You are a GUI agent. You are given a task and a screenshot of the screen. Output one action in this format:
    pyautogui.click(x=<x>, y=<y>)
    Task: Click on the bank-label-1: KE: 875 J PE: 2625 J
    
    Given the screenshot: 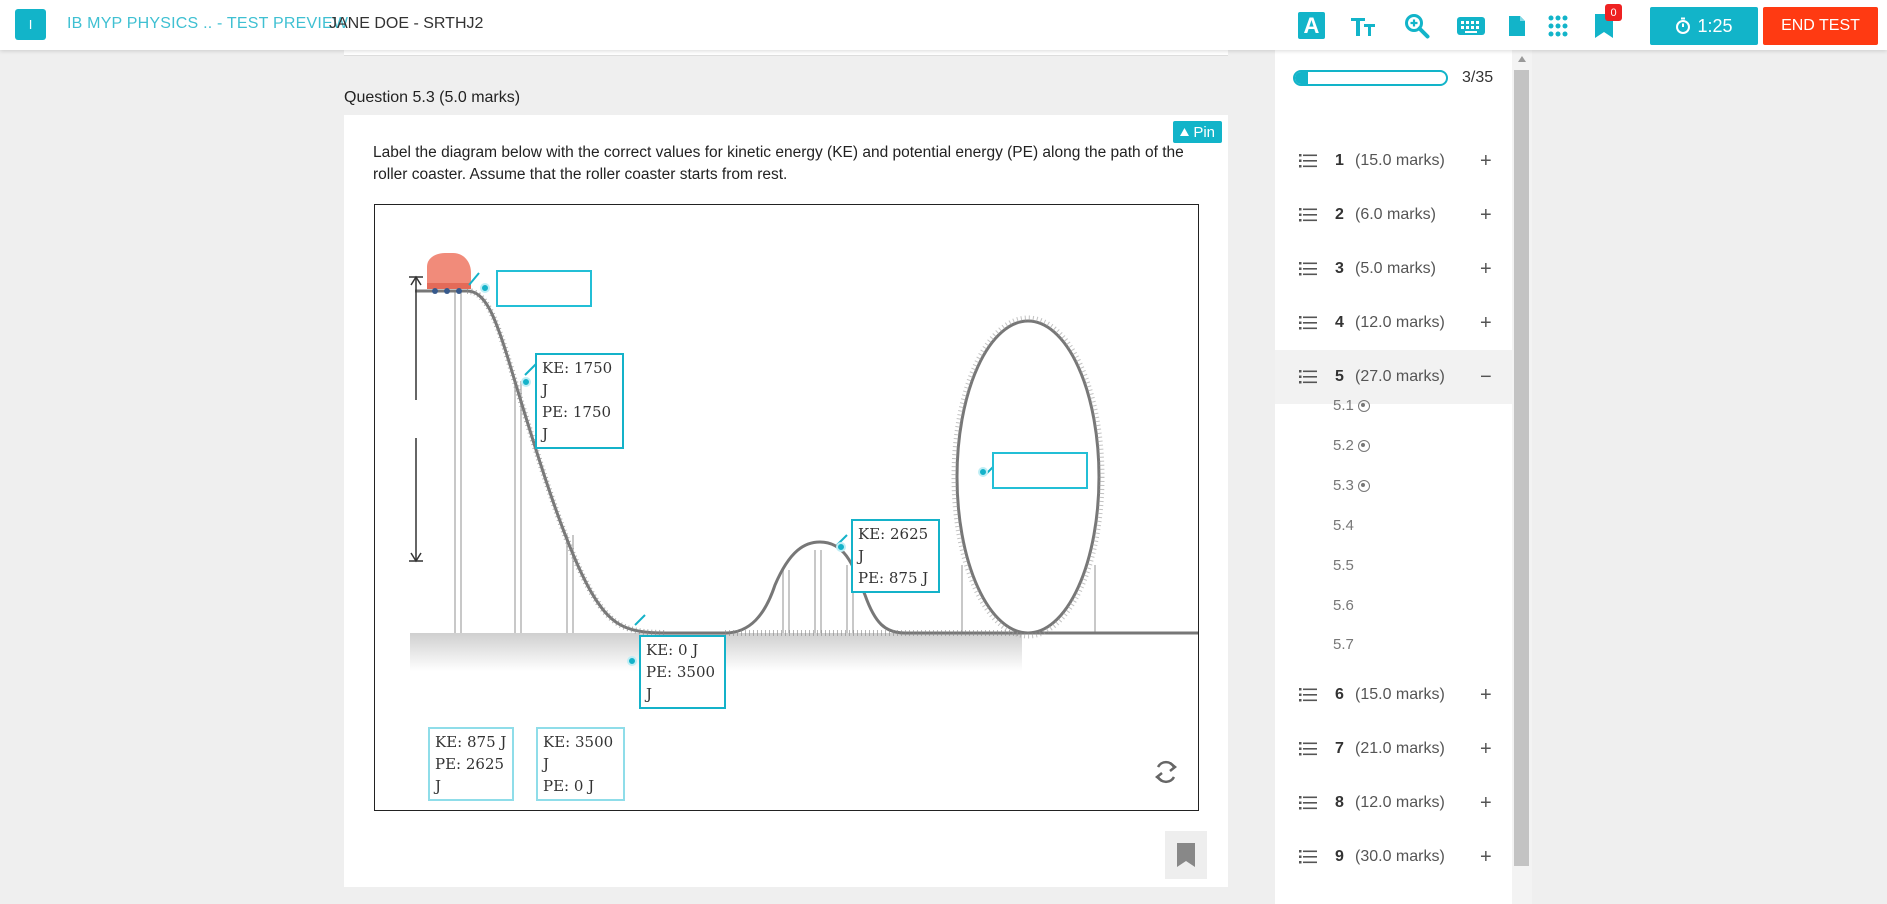 What is the action you would take?
    pyautogui.click(x=471, y=764)
    